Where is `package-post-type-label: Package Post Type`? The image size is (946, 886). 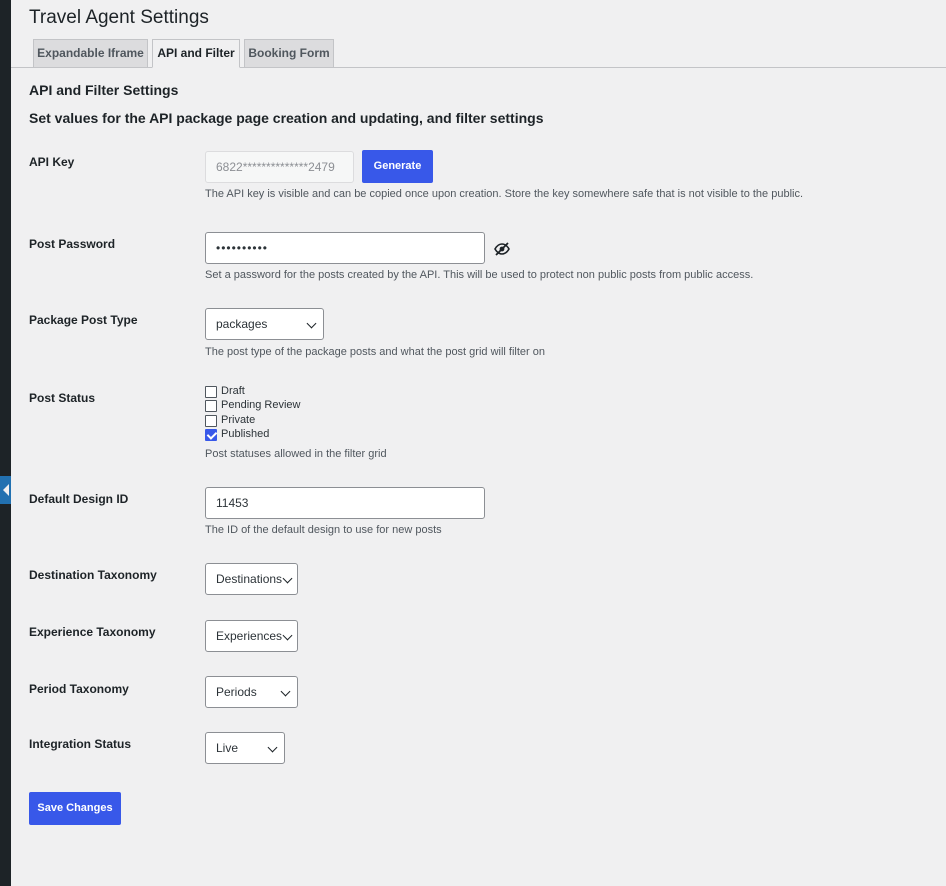
package-post-type-label: Package Post Type is located at coordinates (83, 320).